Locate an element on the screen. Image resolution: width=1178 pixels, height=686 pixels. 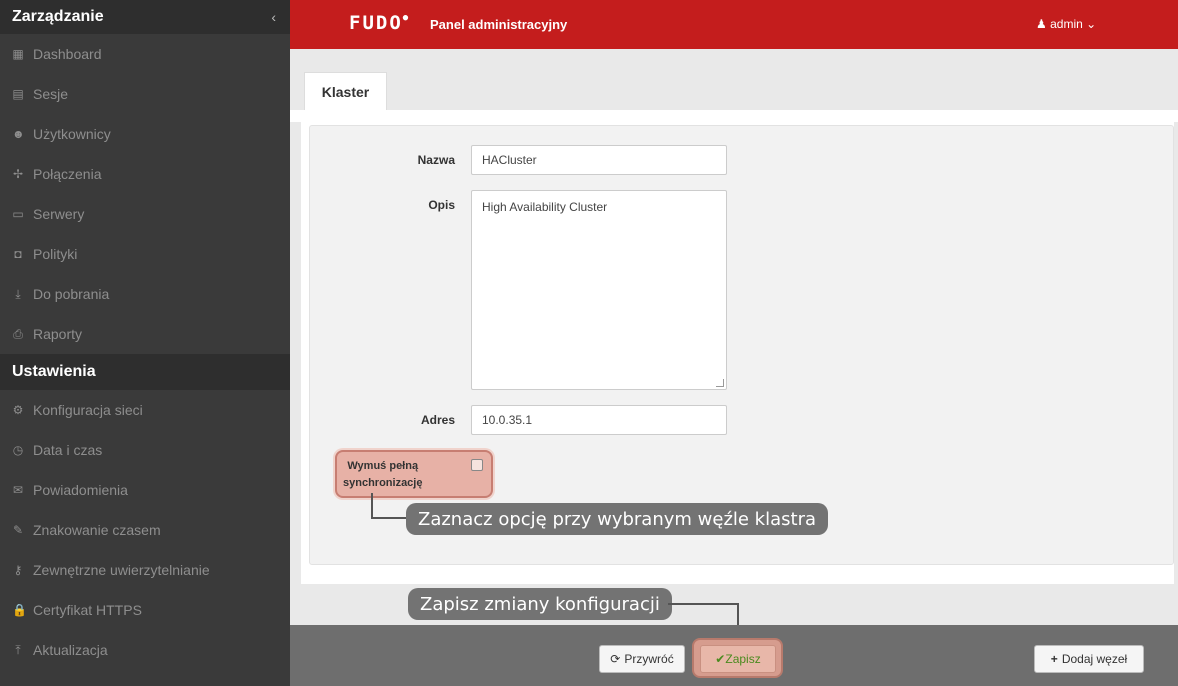
sidebar-item-date-time: ◷ Data i czas is located at coordinates (145, 450).